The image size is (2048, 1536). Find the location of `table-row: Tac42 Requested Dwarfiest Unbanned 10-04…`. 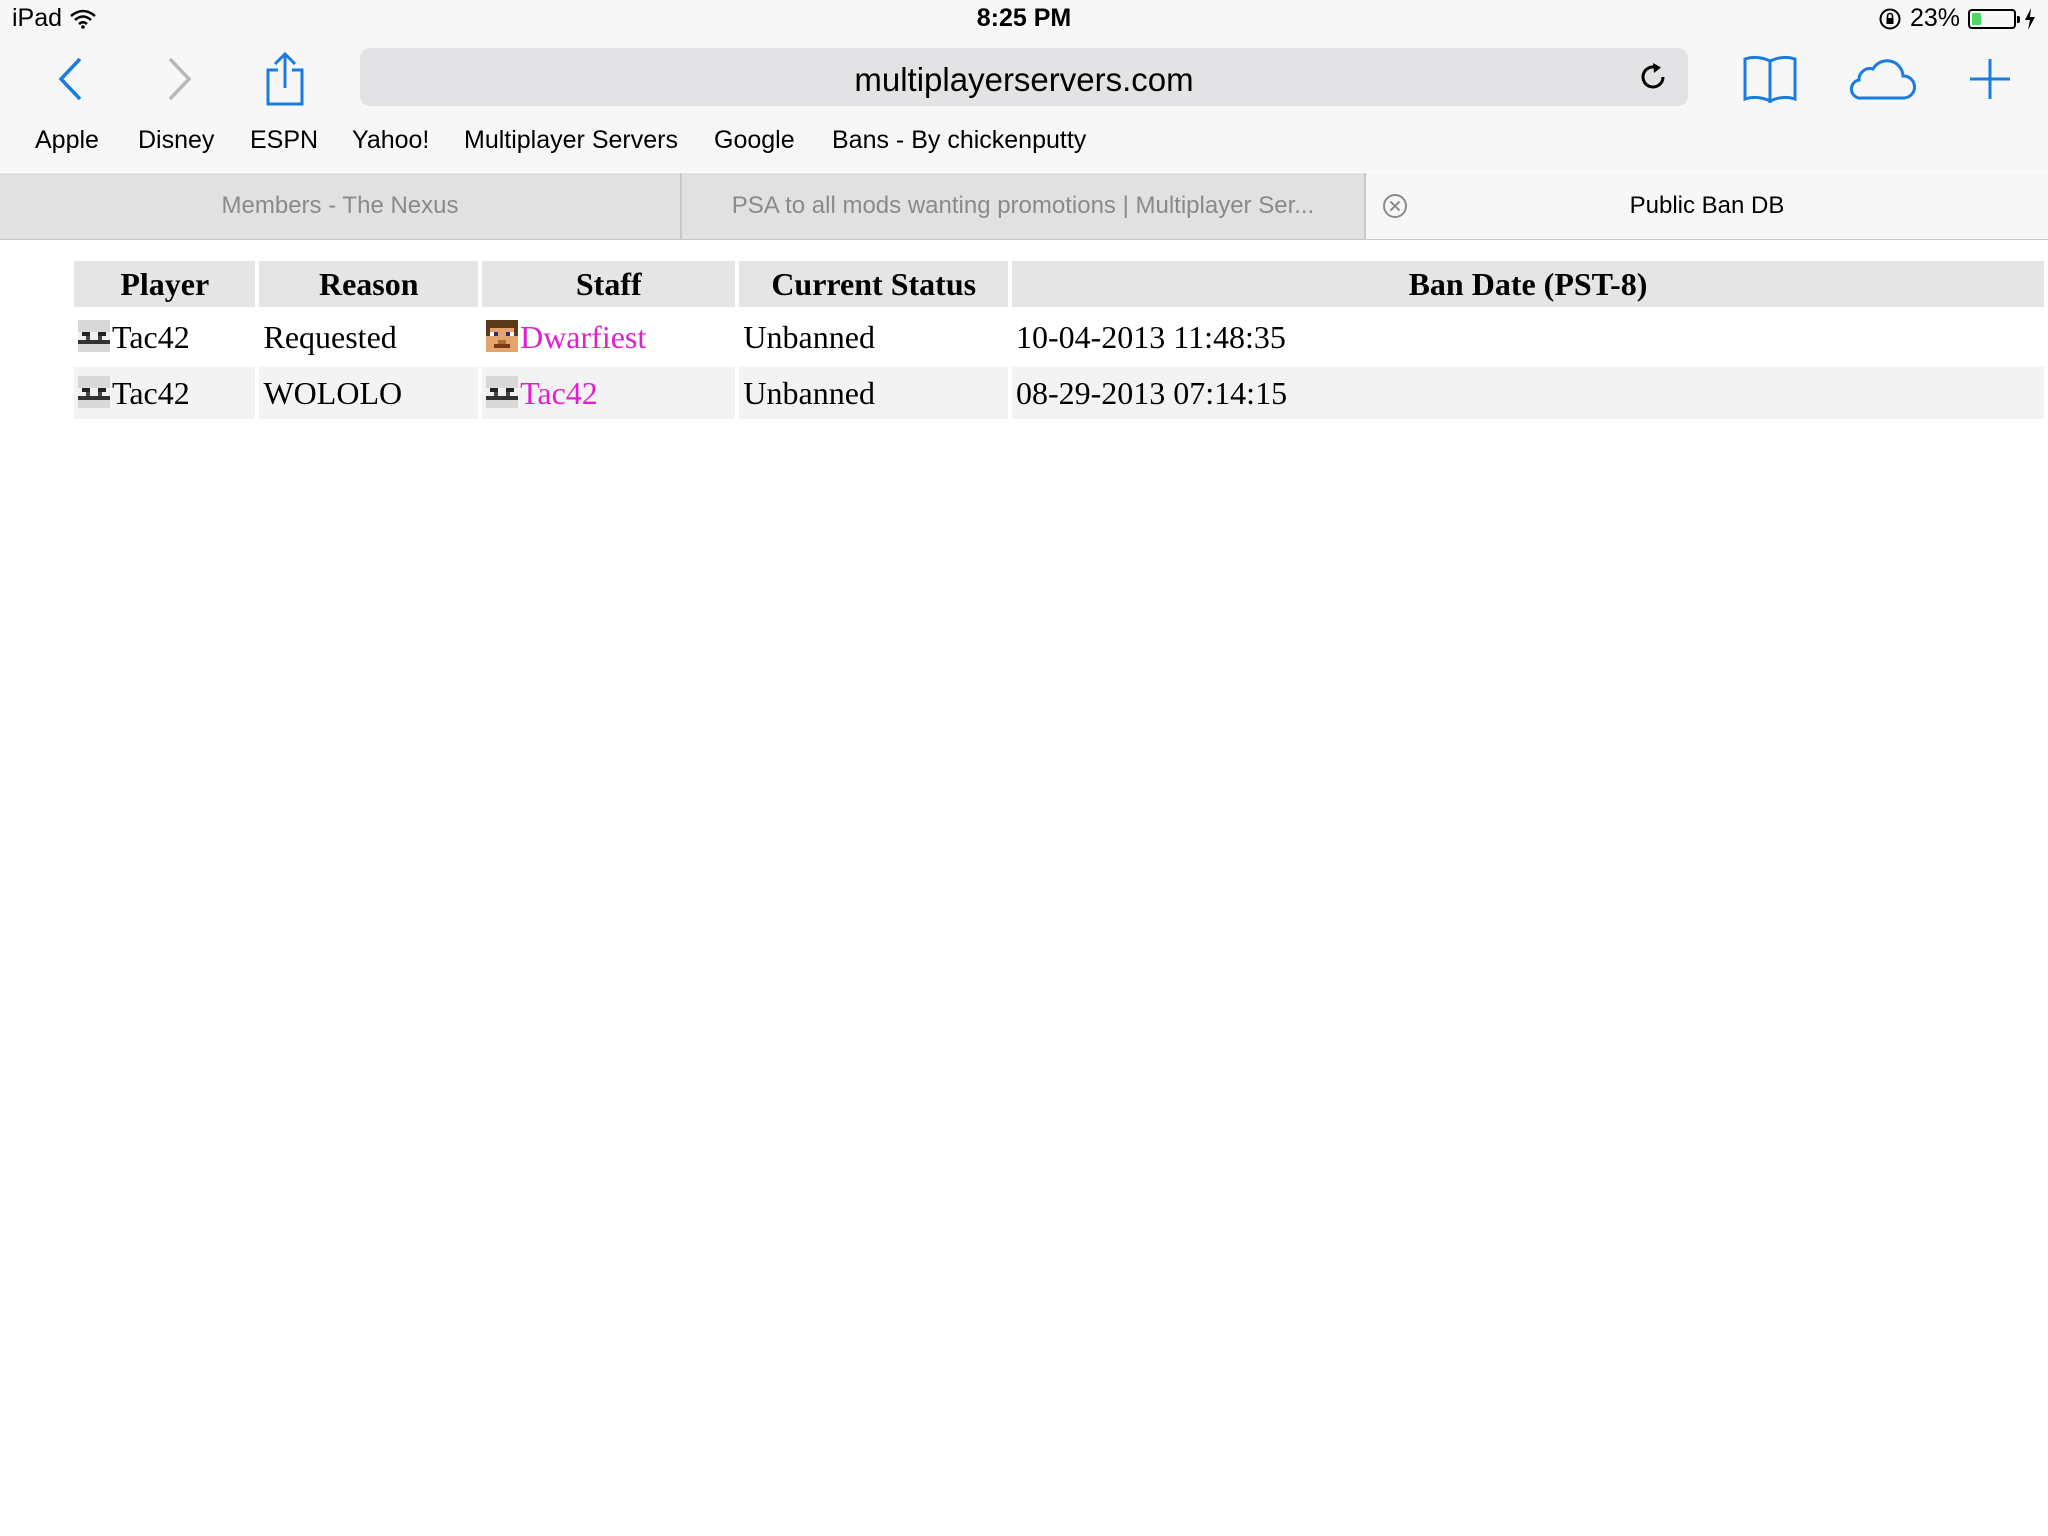

table-row: Tac42 Requested Dwarfiest Unbanned 10-04… is located at coordinates (1059, 337).